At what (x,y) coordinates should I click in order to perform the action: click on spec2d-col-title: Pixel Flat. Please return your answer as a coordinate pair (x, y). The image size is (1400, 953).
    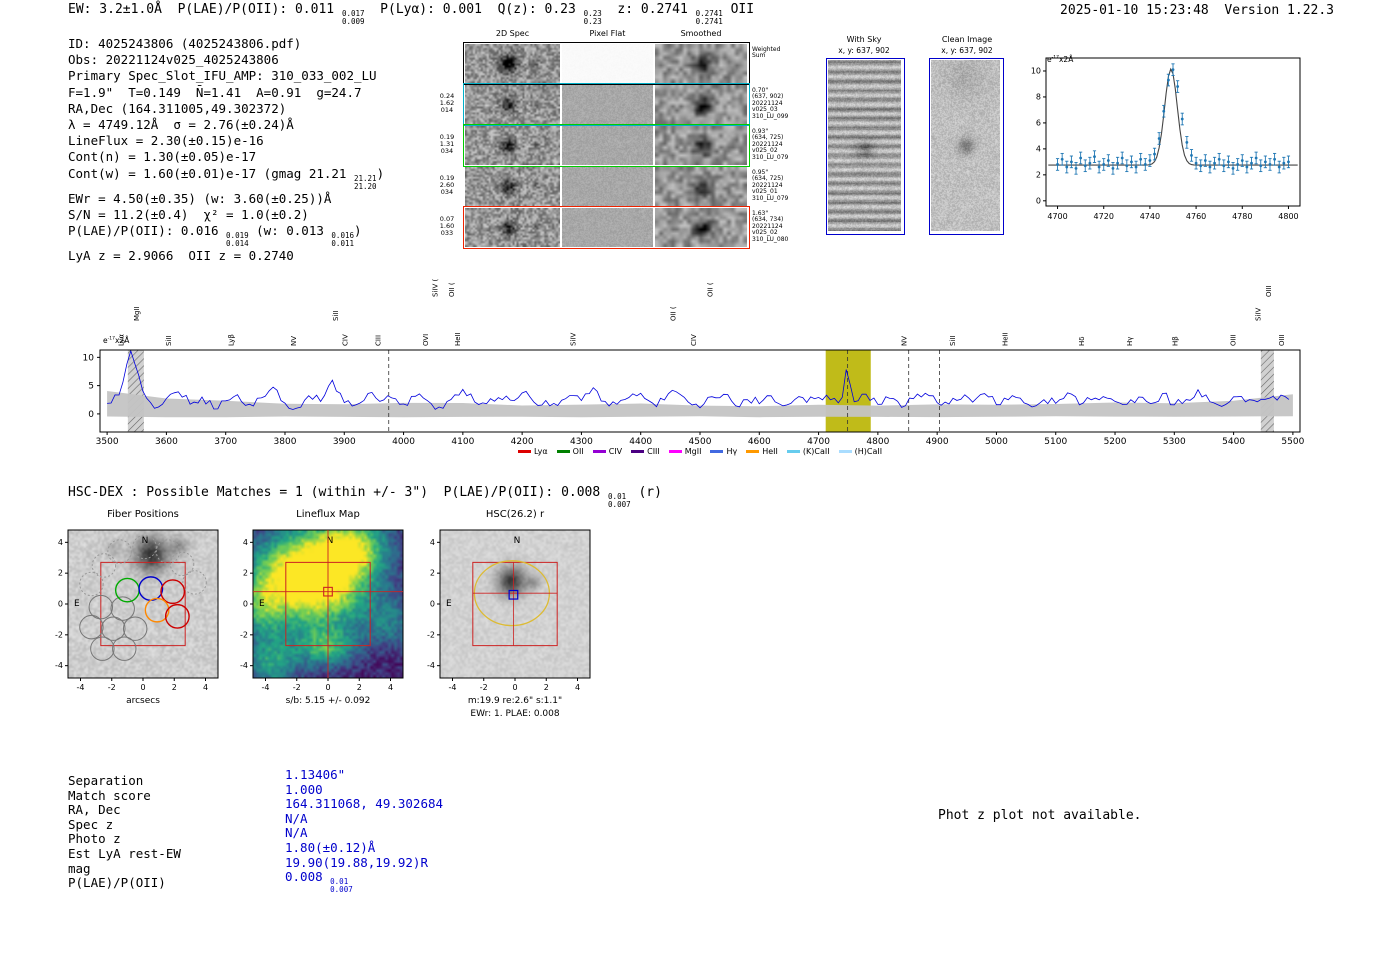
    Looking at the image, I should click on (607, 33).